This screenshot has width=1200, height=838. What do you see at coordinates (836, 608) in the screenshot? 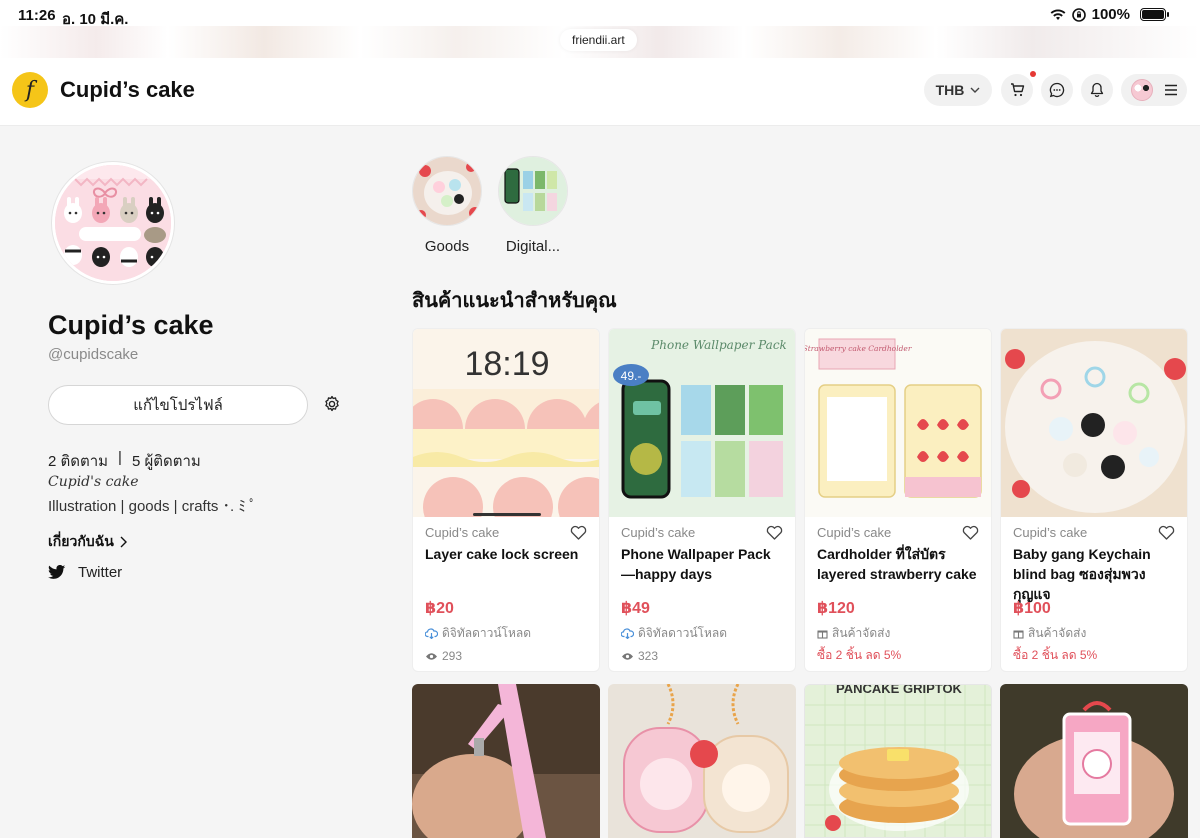
I see `product-price: ฿120` at bounding box center [836, 608].